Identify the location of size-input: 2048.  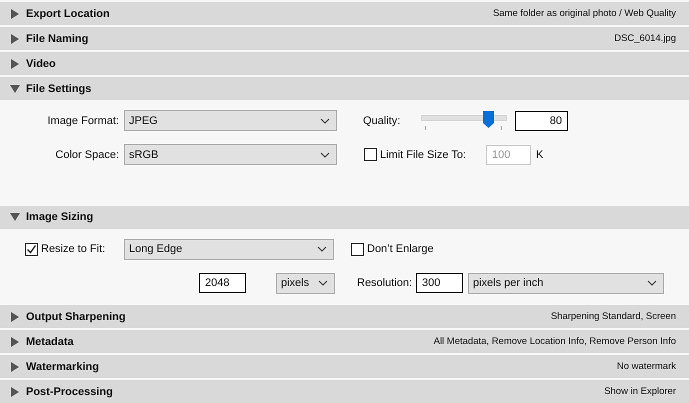
(222, 283).